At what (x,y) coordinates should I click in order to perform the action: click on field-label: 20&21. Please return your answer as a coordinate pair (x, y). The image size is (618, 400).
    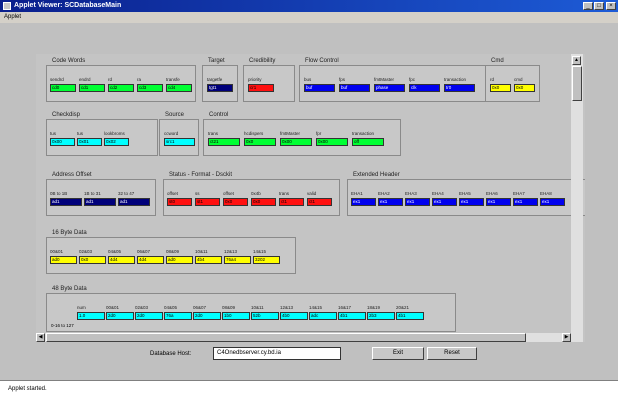
    Looking at the image, I should click on (403, 307).